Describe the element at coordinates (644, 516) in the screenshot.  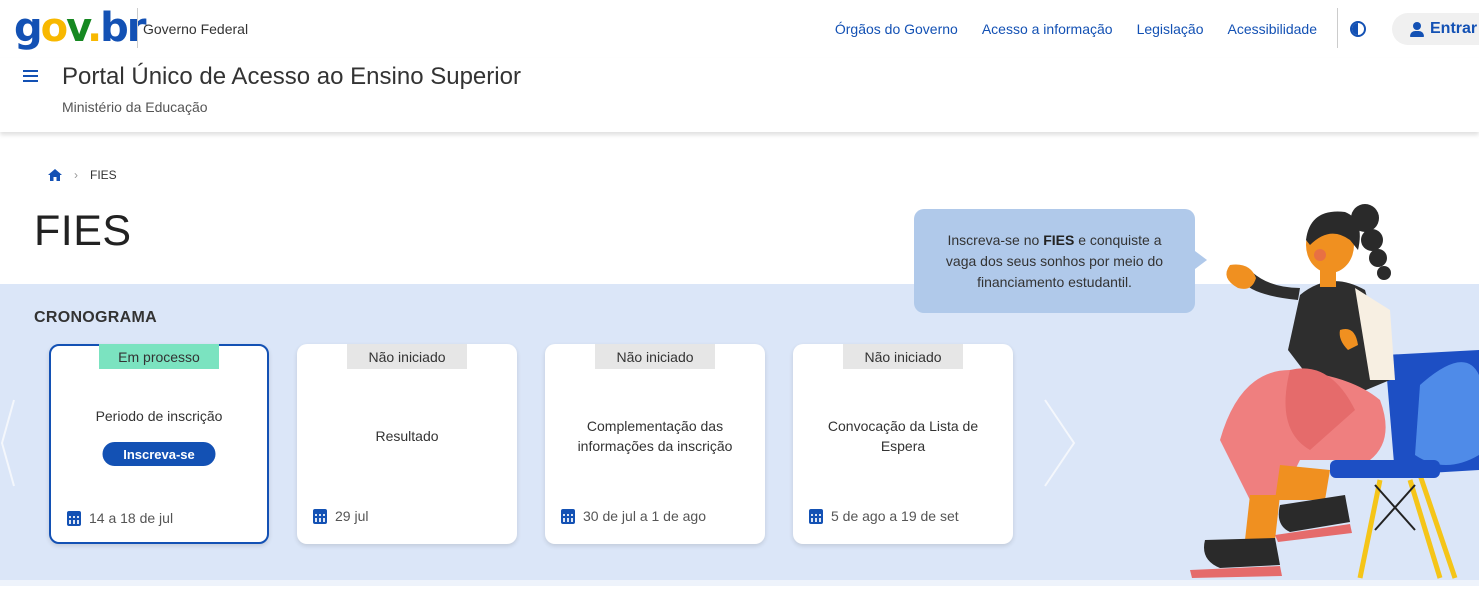
I see `date-text: 30 de jul a 1 de ago` at that location.